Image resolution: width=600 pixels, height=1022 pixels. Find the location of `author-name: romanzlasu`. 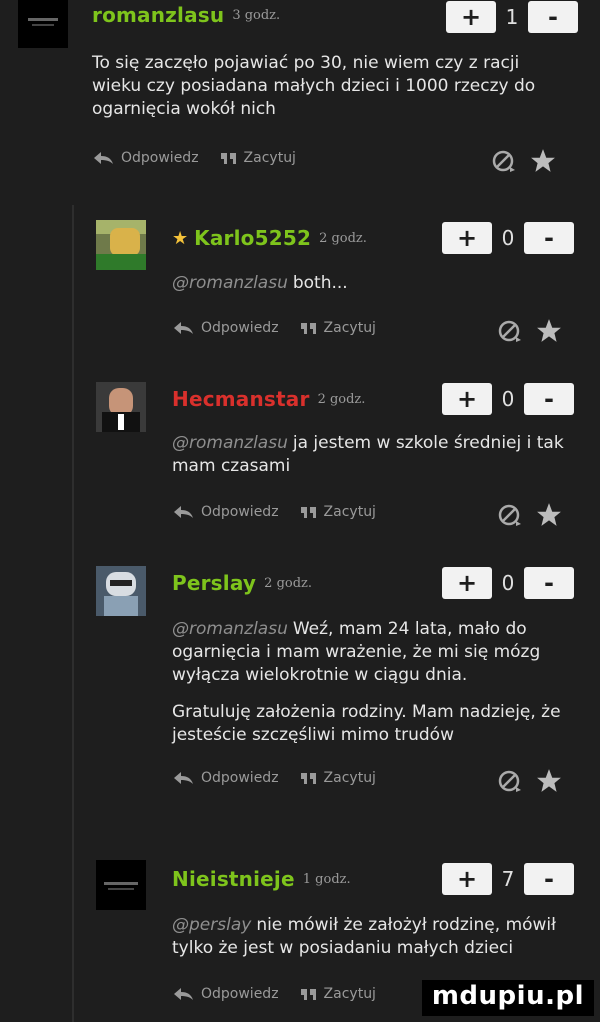

author-name: romanzlasu is located at coordinates (158, 15).